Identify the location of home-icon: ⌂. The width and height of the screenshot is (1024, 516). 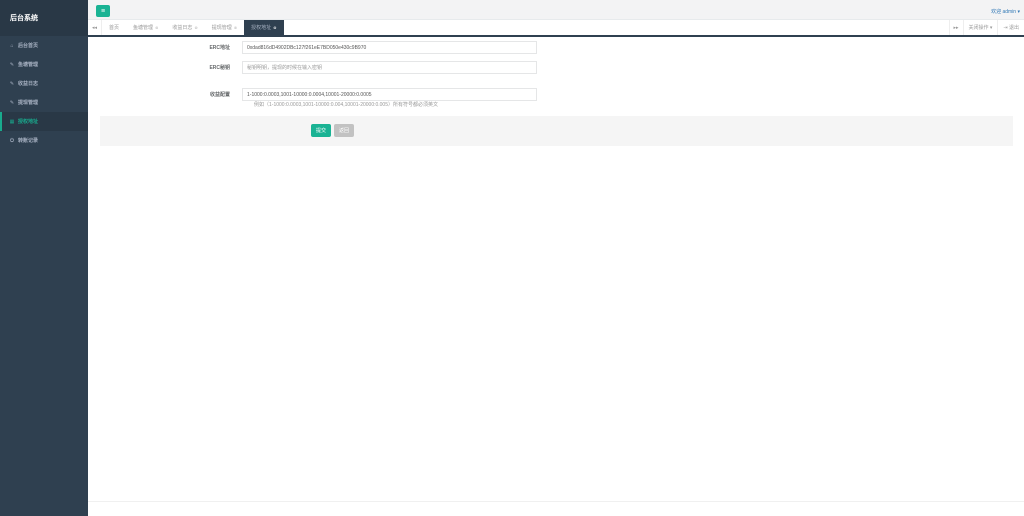
(12, 45).